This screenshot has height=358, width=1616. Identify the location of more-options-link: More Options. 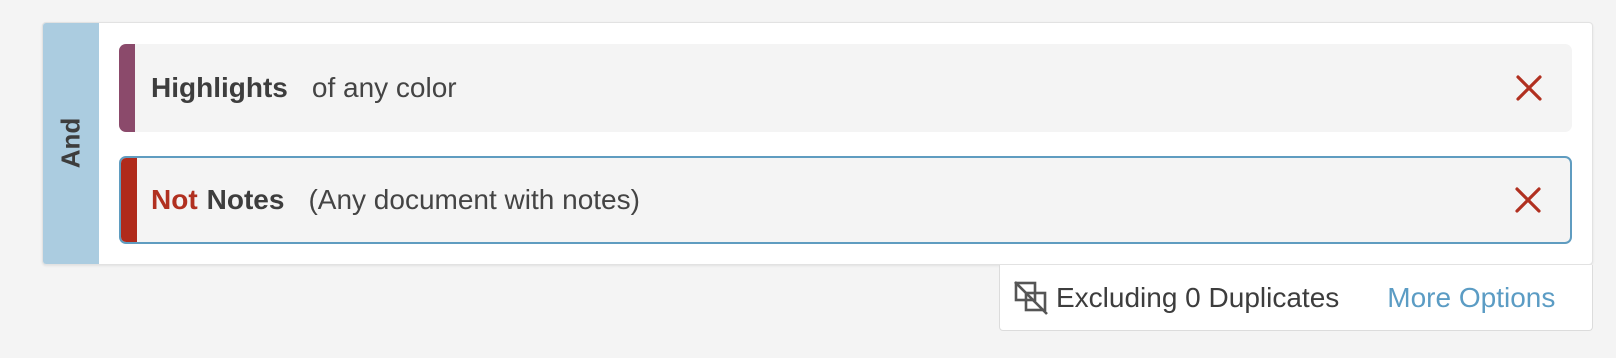
(1471, 298).